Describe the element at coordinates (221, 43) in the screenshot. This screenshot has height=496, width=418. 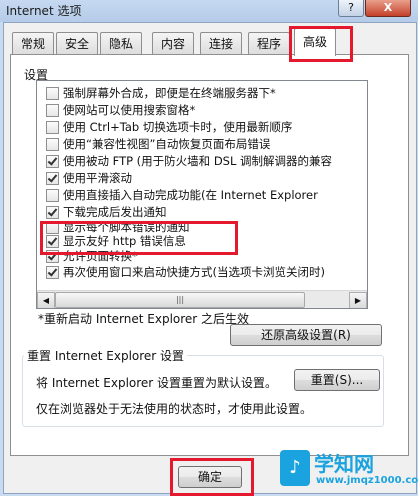
I see `tab-connections: 连接` at that location.